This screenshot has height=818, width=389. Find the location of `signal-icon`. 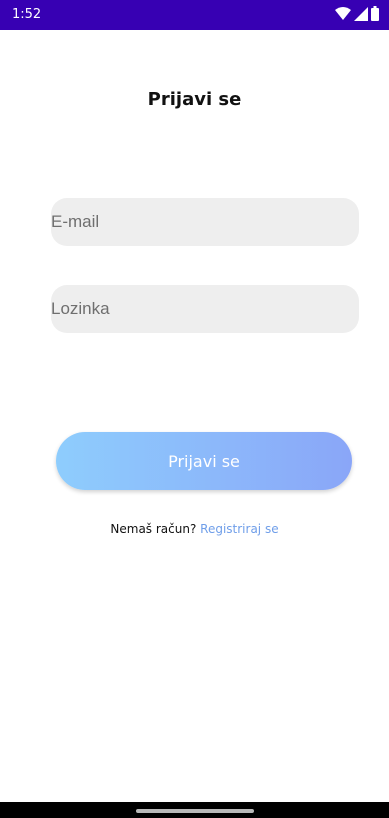

signal-icon is located at coordinates (361, 15).